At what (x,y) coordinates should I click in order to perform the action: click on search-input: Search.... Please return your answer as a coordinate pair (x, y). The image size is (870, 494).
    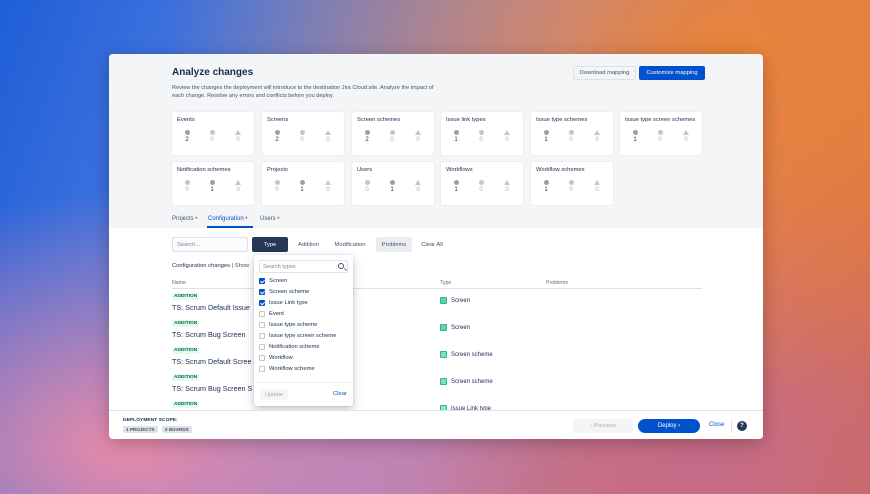
    Looking at the image, I should click on (210, 244).